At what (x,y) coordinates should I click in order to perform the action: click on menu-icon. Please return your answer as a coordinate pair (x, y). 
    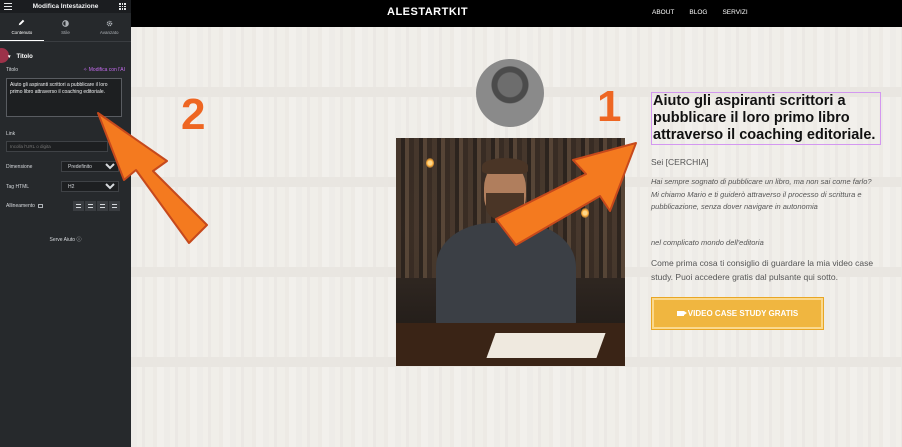
    Looking at the image, I should click on (8, 6).